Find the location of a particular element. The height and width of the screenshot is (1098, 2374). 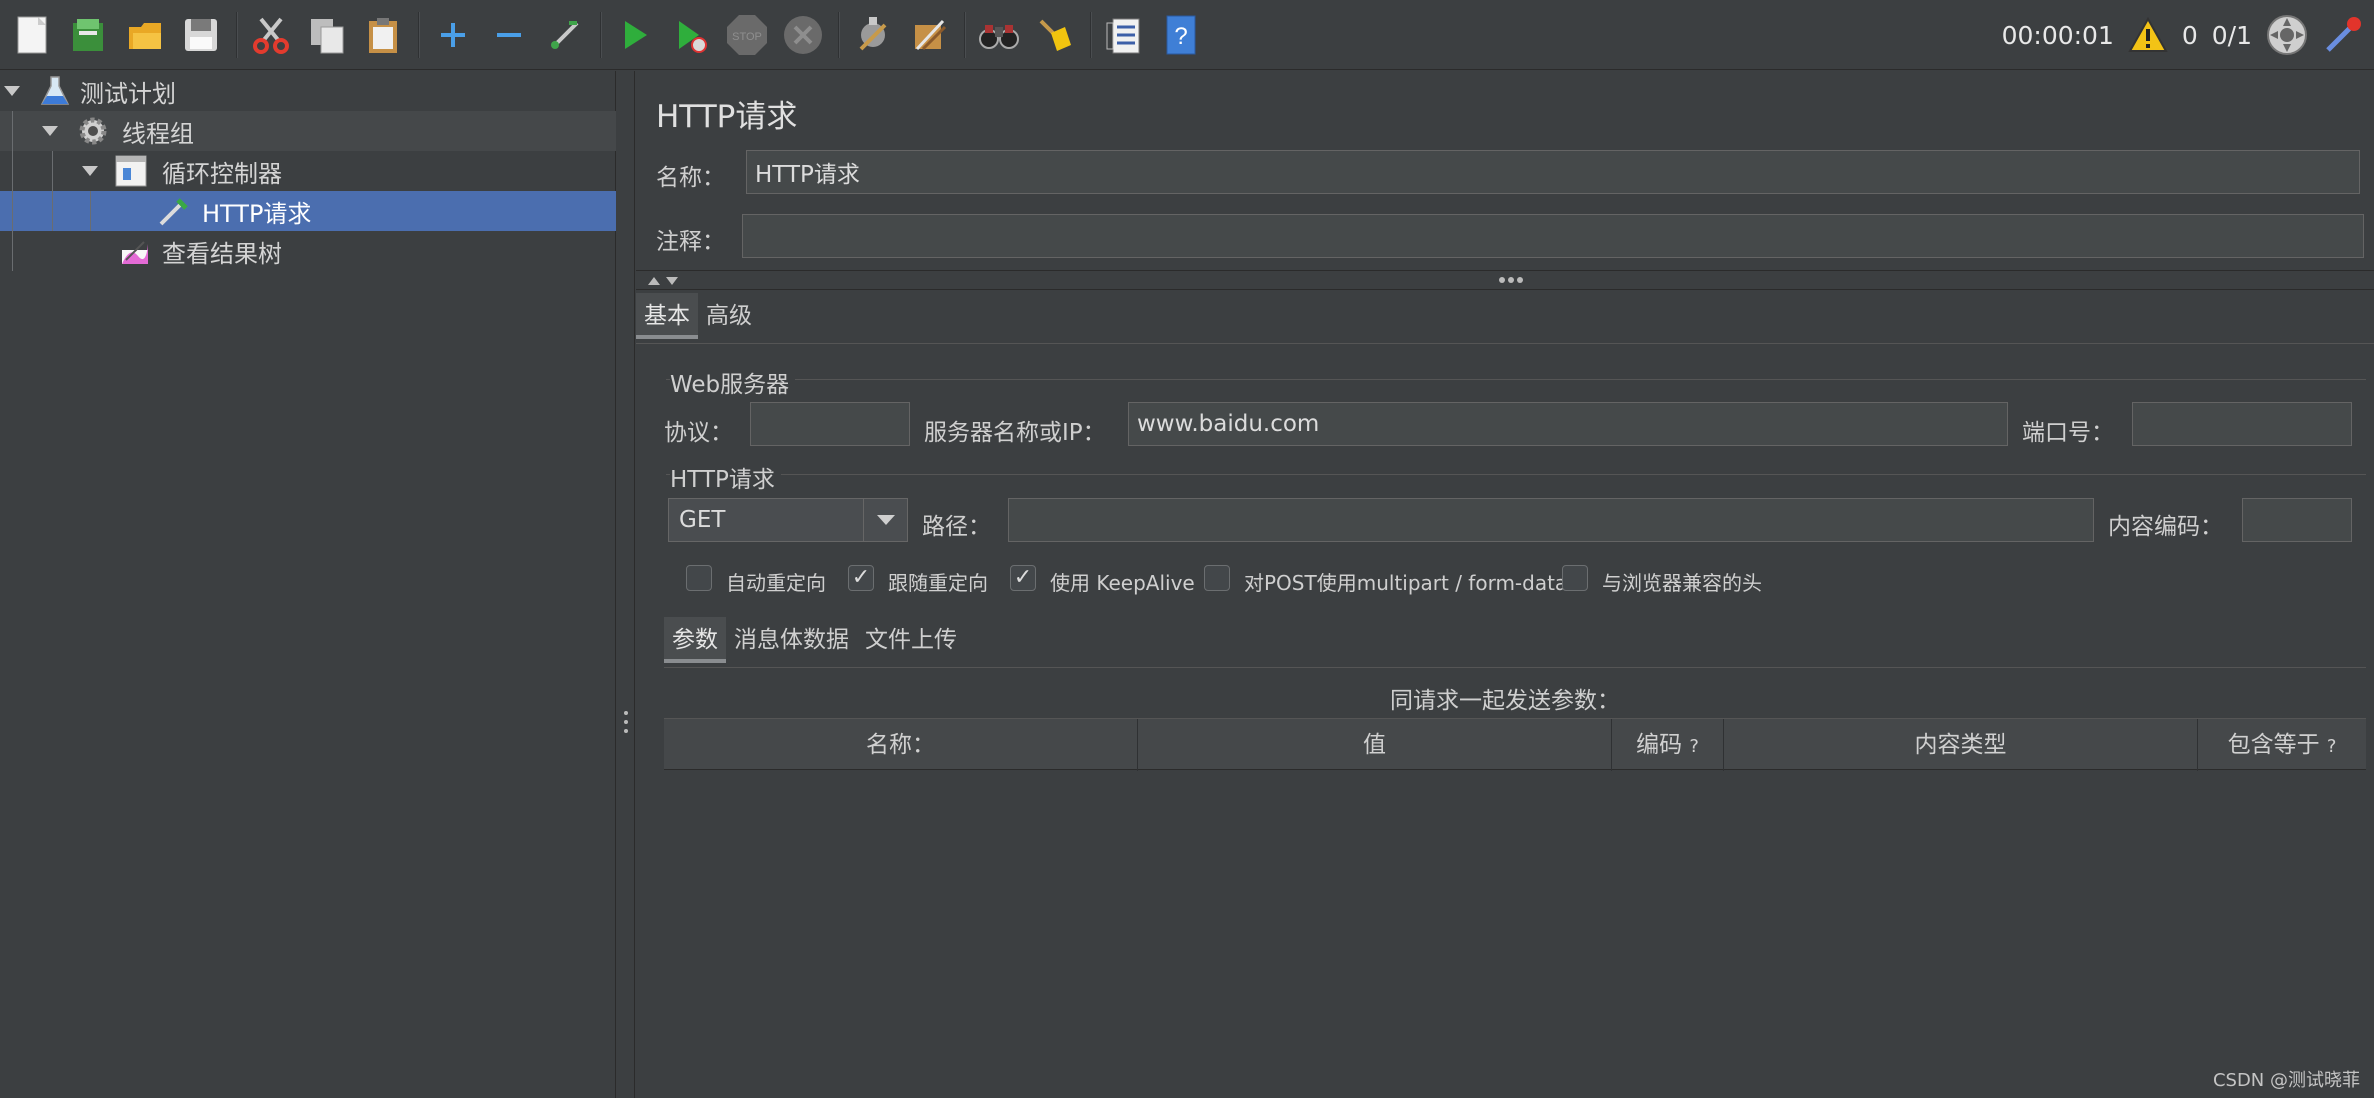

browser-headers-label: 与浏览器兼容的头 is located at coordinates (1682, 583).